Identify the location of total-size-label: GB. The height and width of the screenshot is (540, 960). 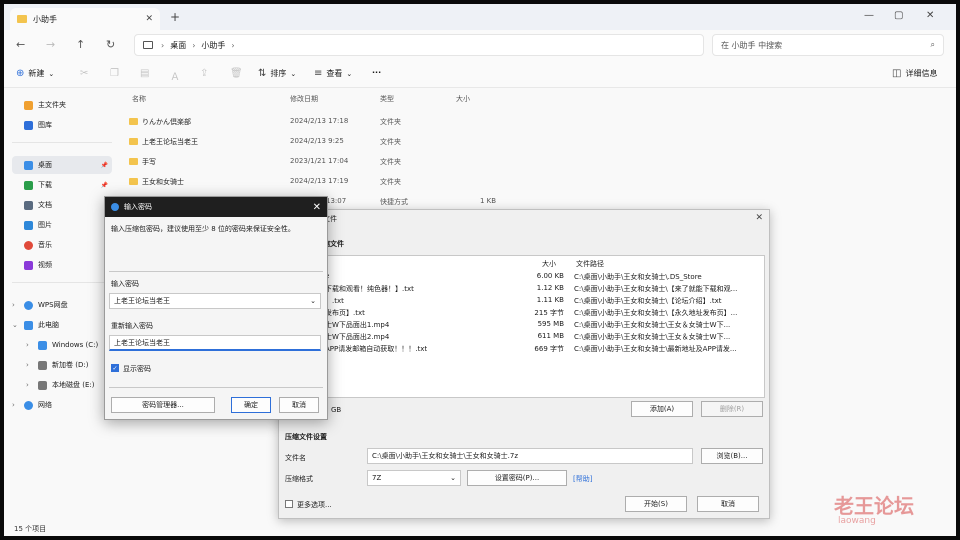
(336, 410).